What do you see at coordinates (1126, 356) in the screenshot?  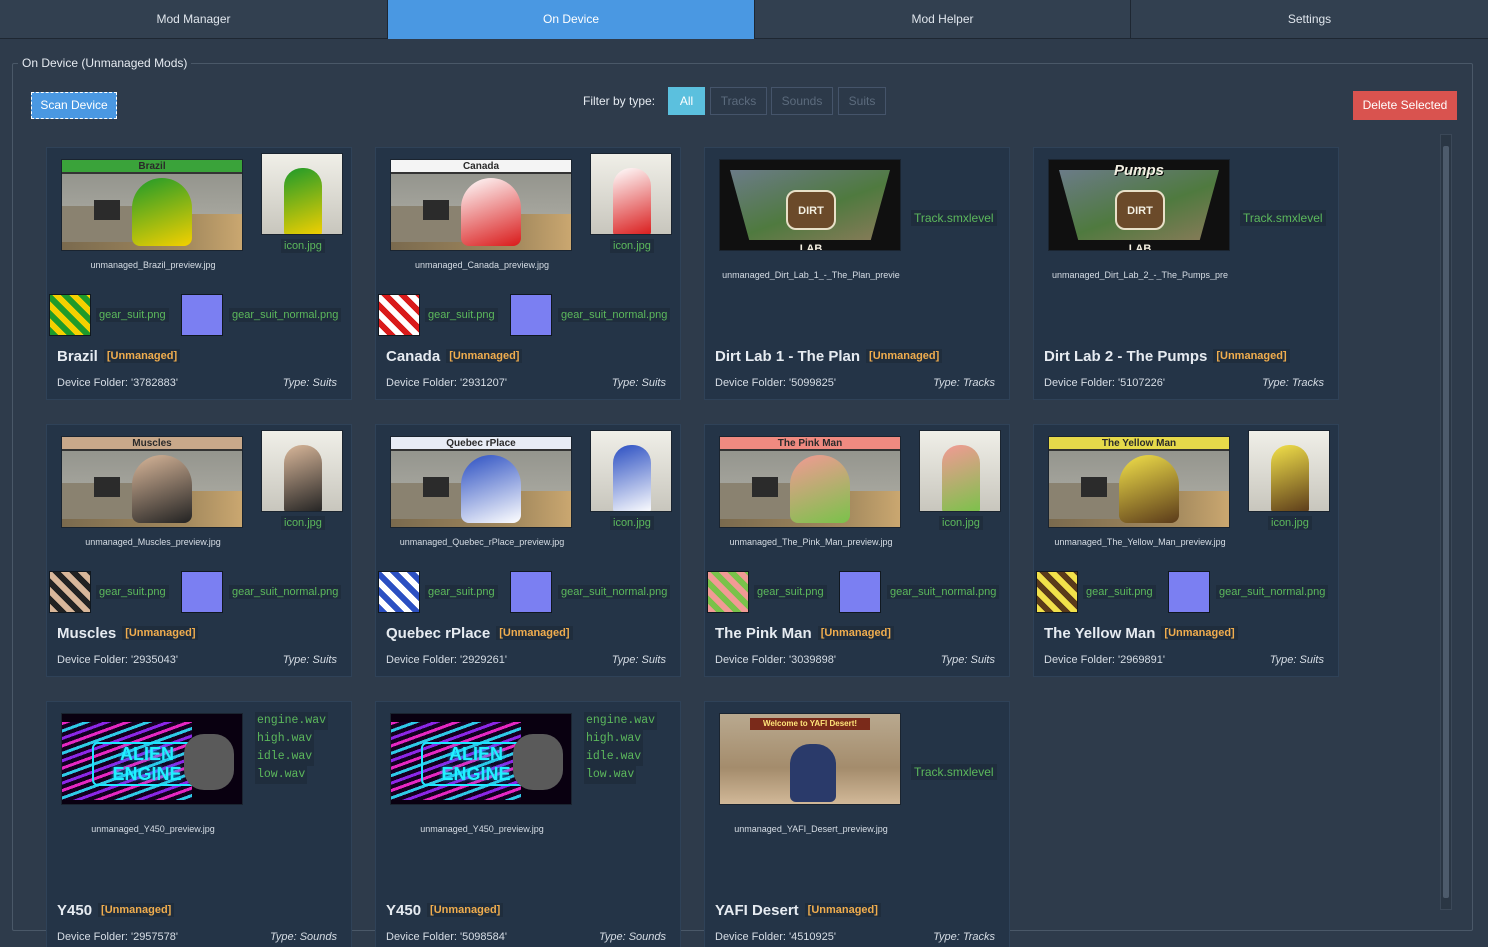 I see `mod-name: Dirt Lab 2 - The Pumps` at bounding box center [1126, 356].